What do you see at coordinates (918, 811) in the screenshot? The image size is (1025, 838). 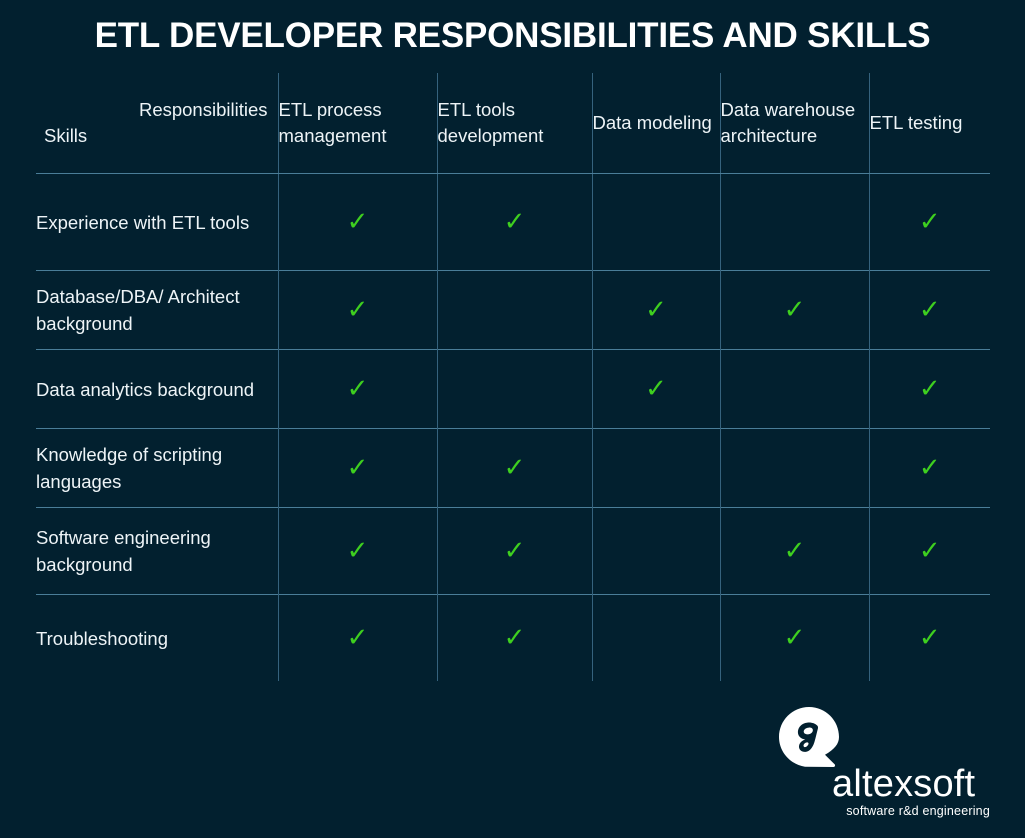 I see `logo-tagline: software r&d engineering` at bounding box center [918, 811].